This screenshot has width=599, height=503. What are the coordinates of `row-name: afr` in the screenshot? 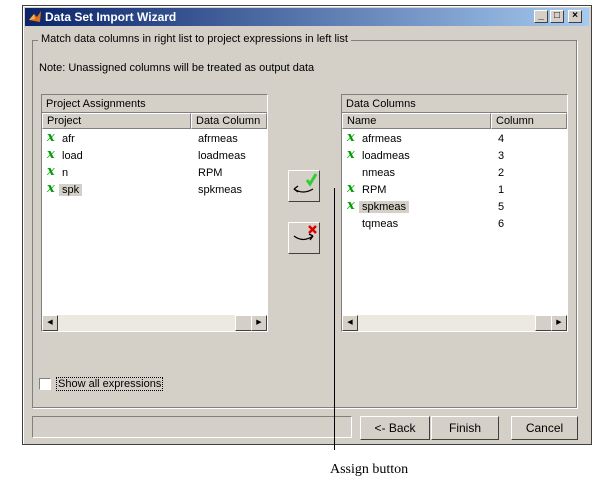 It's located at (68, 139).